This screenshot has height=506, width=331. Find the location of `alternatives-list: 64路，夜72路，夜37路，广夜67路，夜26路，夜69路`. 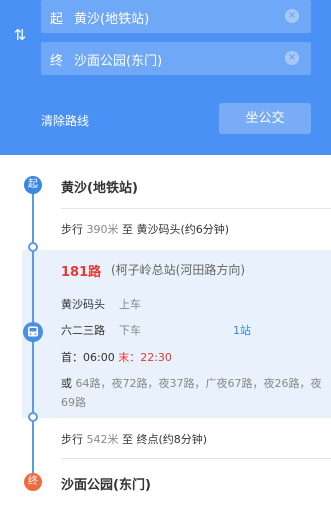

alternatives-list: 64路，夜72路，夜37路，广夜67路，夜26路，夜69路 is located at coordinates (191, 393).